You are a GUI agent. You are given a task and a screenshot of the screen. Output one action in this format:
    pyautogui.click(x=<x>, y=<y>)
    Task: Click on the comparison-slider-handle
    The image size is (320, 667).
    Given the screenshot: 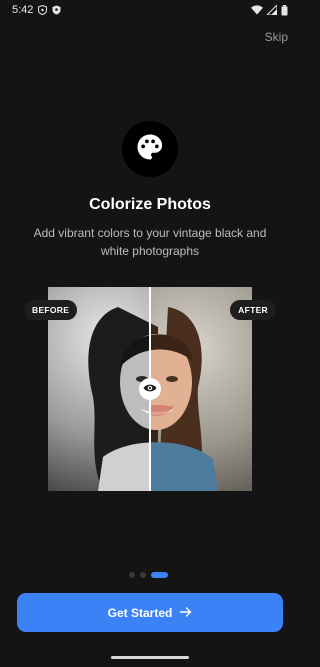 What is the action you would take?
    pyautogui.click(x=150, y=389)
    